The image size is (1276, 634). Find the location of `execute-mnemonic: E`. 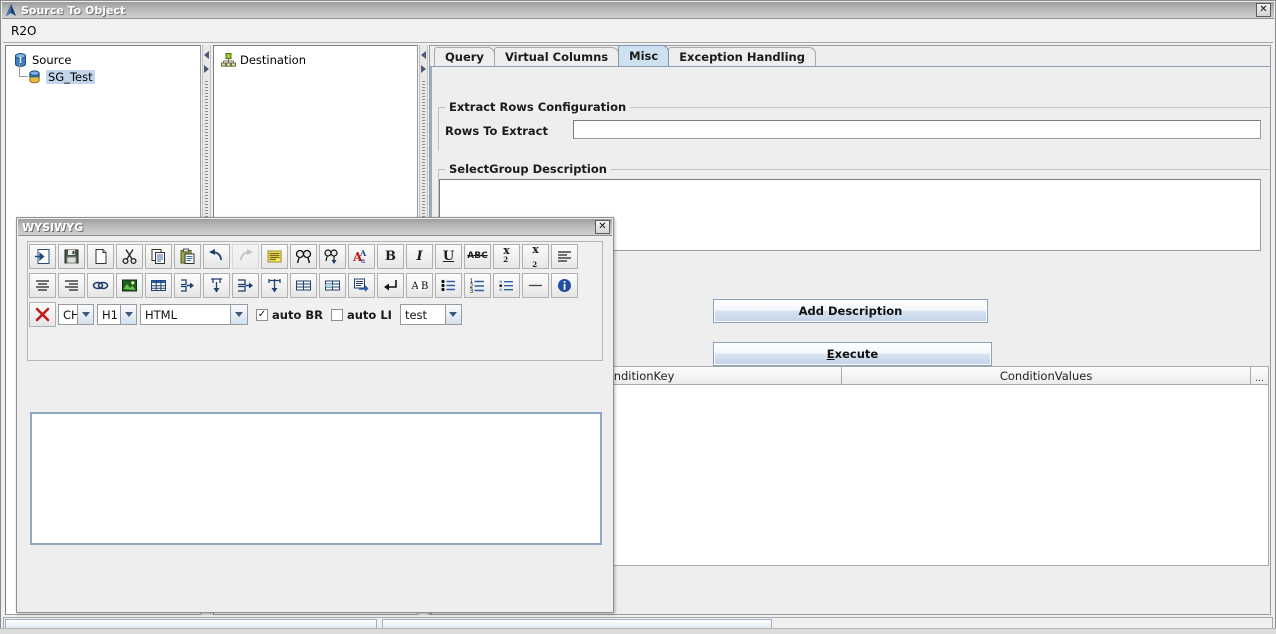

execute-mnemonic: E is located at coordinates (830, 354).